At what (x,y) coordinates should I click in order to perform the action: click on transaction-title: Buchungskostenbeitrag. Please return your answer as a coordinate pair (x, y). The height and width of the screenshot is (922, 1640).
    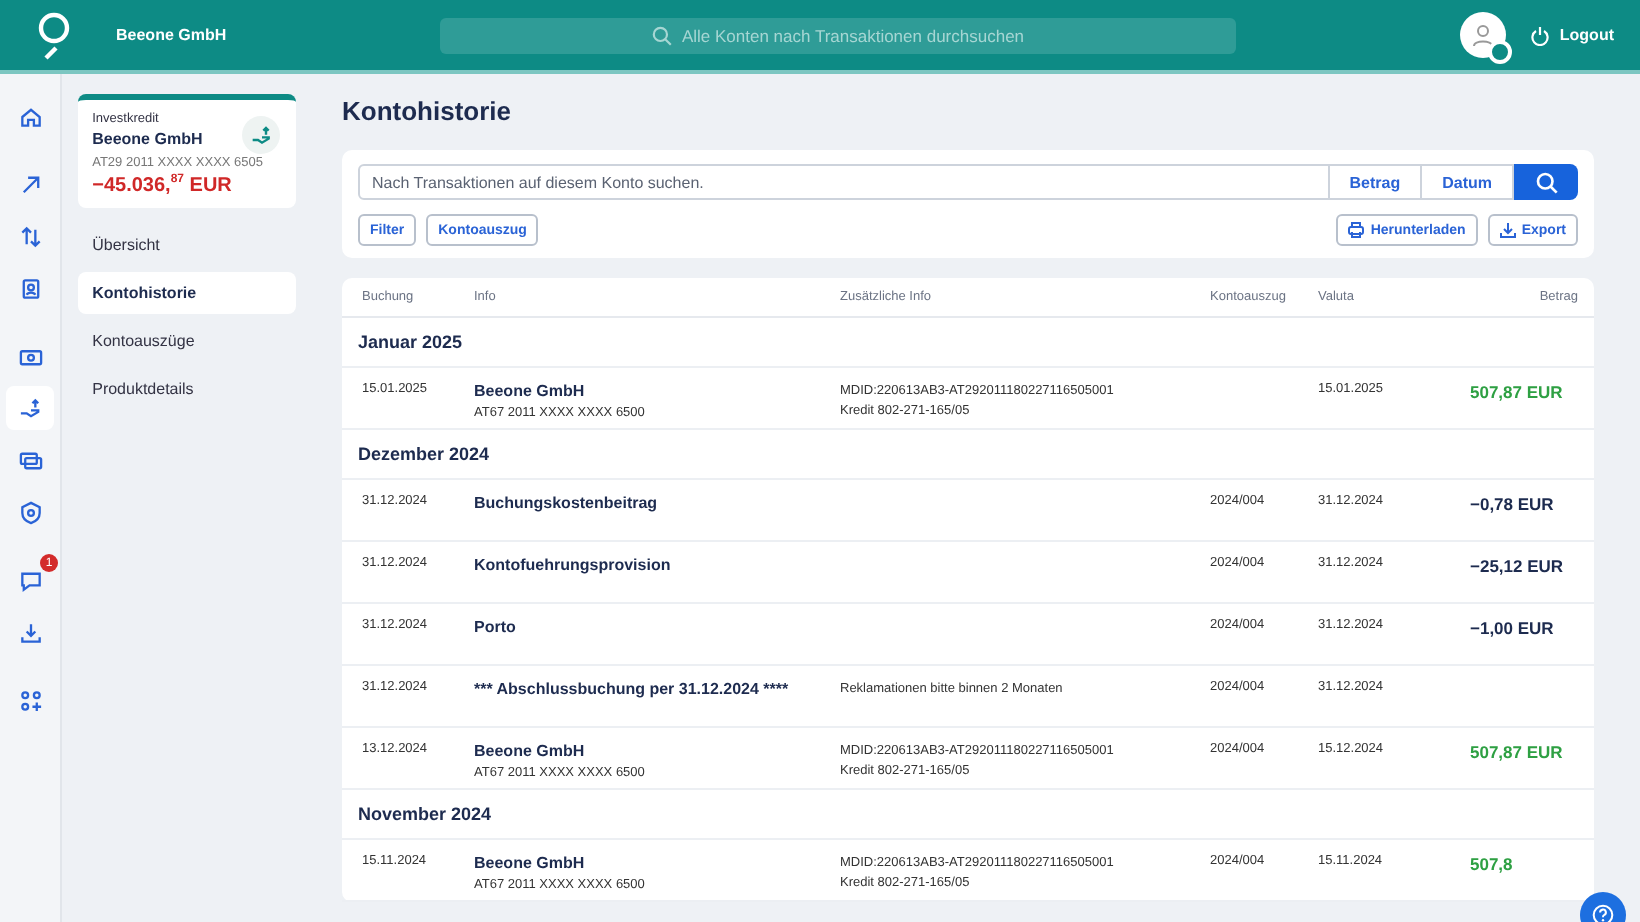
    Looking at the image, I should click on (567, 503).